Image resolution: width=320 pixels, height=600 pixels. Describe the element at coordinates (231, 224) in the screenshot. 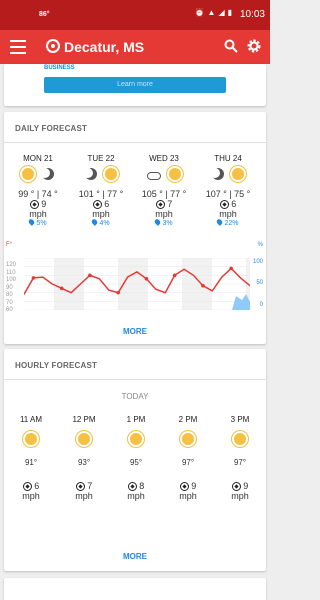

I see `precip-chance: 22%` at that location.